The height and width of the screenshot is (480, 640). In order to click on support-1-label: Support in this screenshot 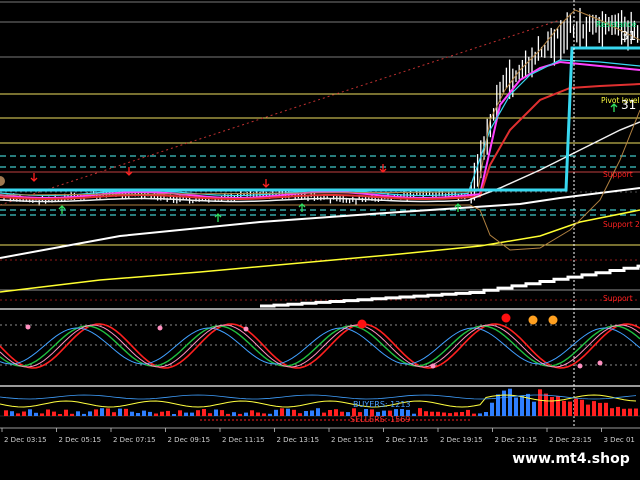, I will do `click(618, 174)`.